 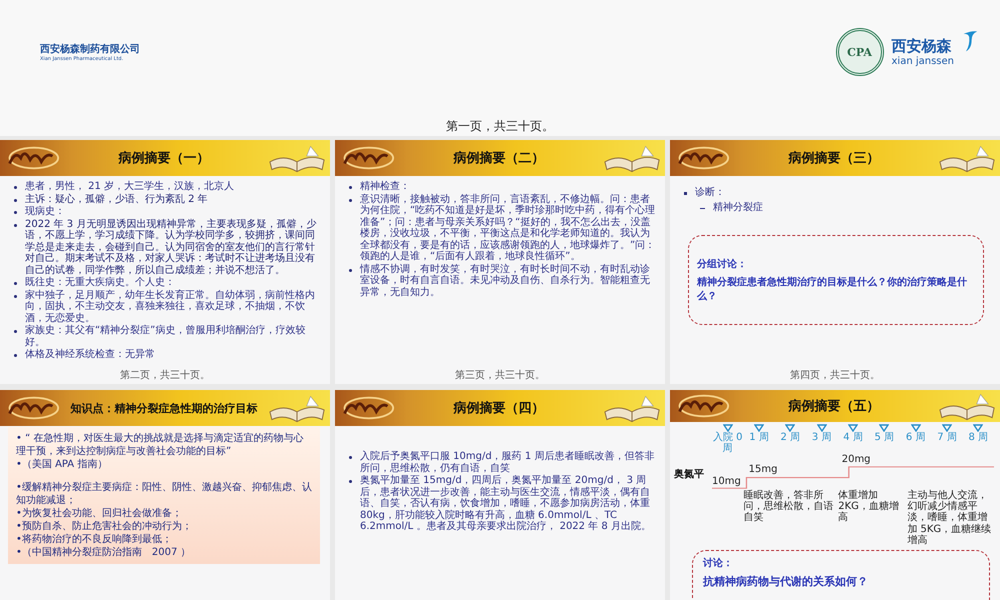 I want to click on slide-title: 病例摘要（一）, so click(x=163, y=158).